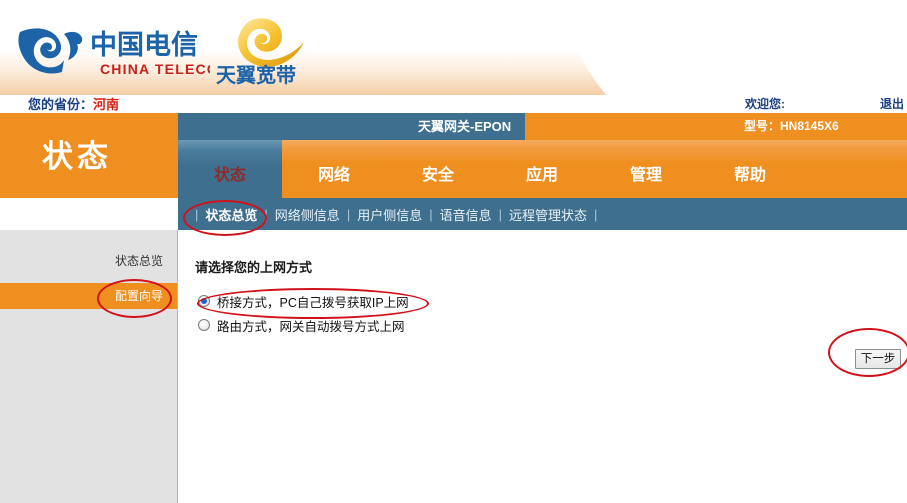 This screenshot has height=503, width=907. I want to click on tab-application: 应用, so click(542, 169).